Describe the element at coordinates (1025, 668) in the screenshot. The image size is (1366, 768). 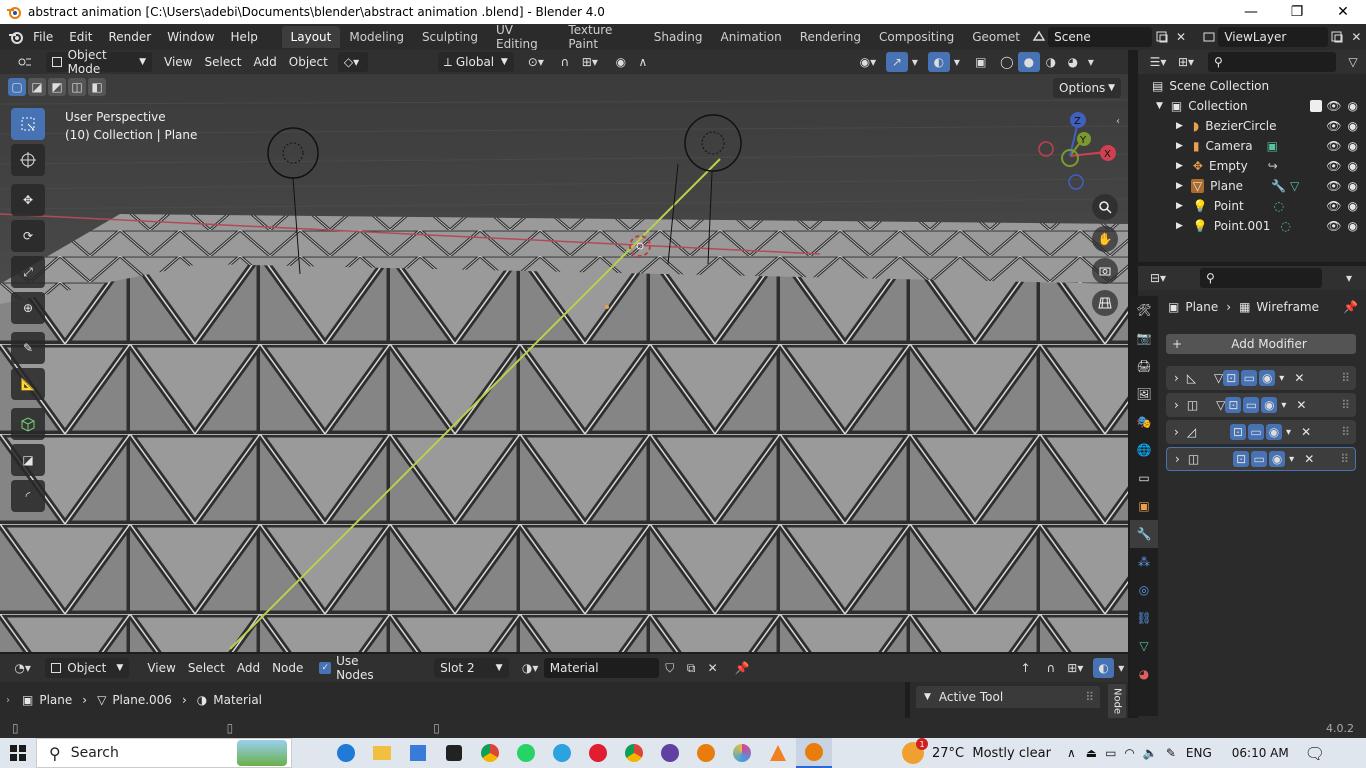
I see `parent-node-tree-icon: ↑` at that location.